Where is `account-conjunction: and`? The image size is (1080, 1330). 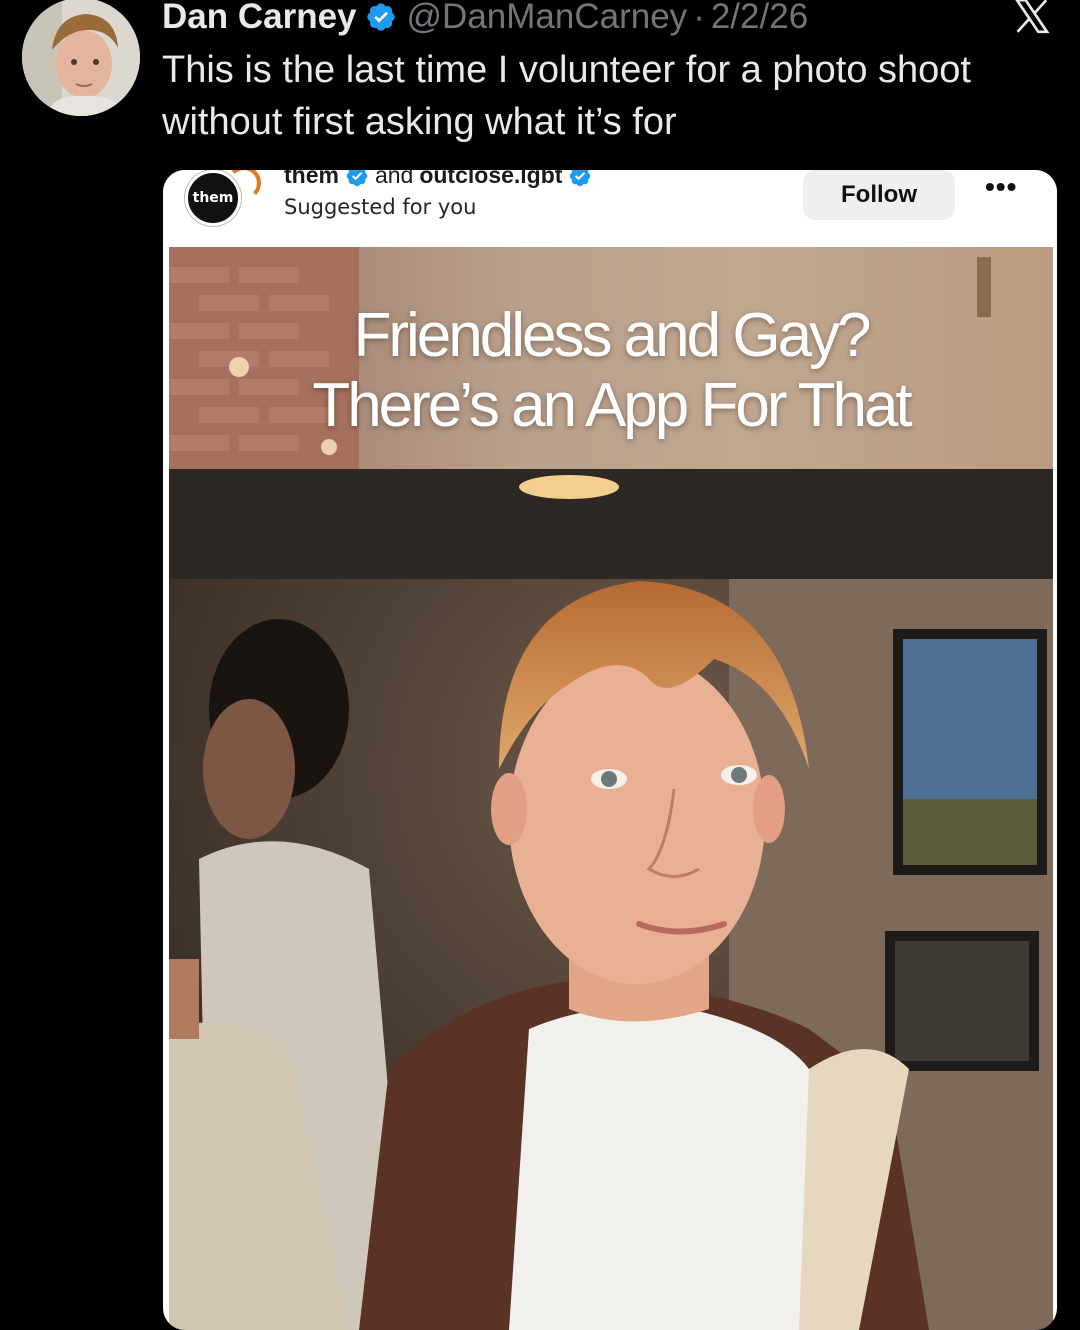 account-conjunction: and is located at coordinates (394, 179).